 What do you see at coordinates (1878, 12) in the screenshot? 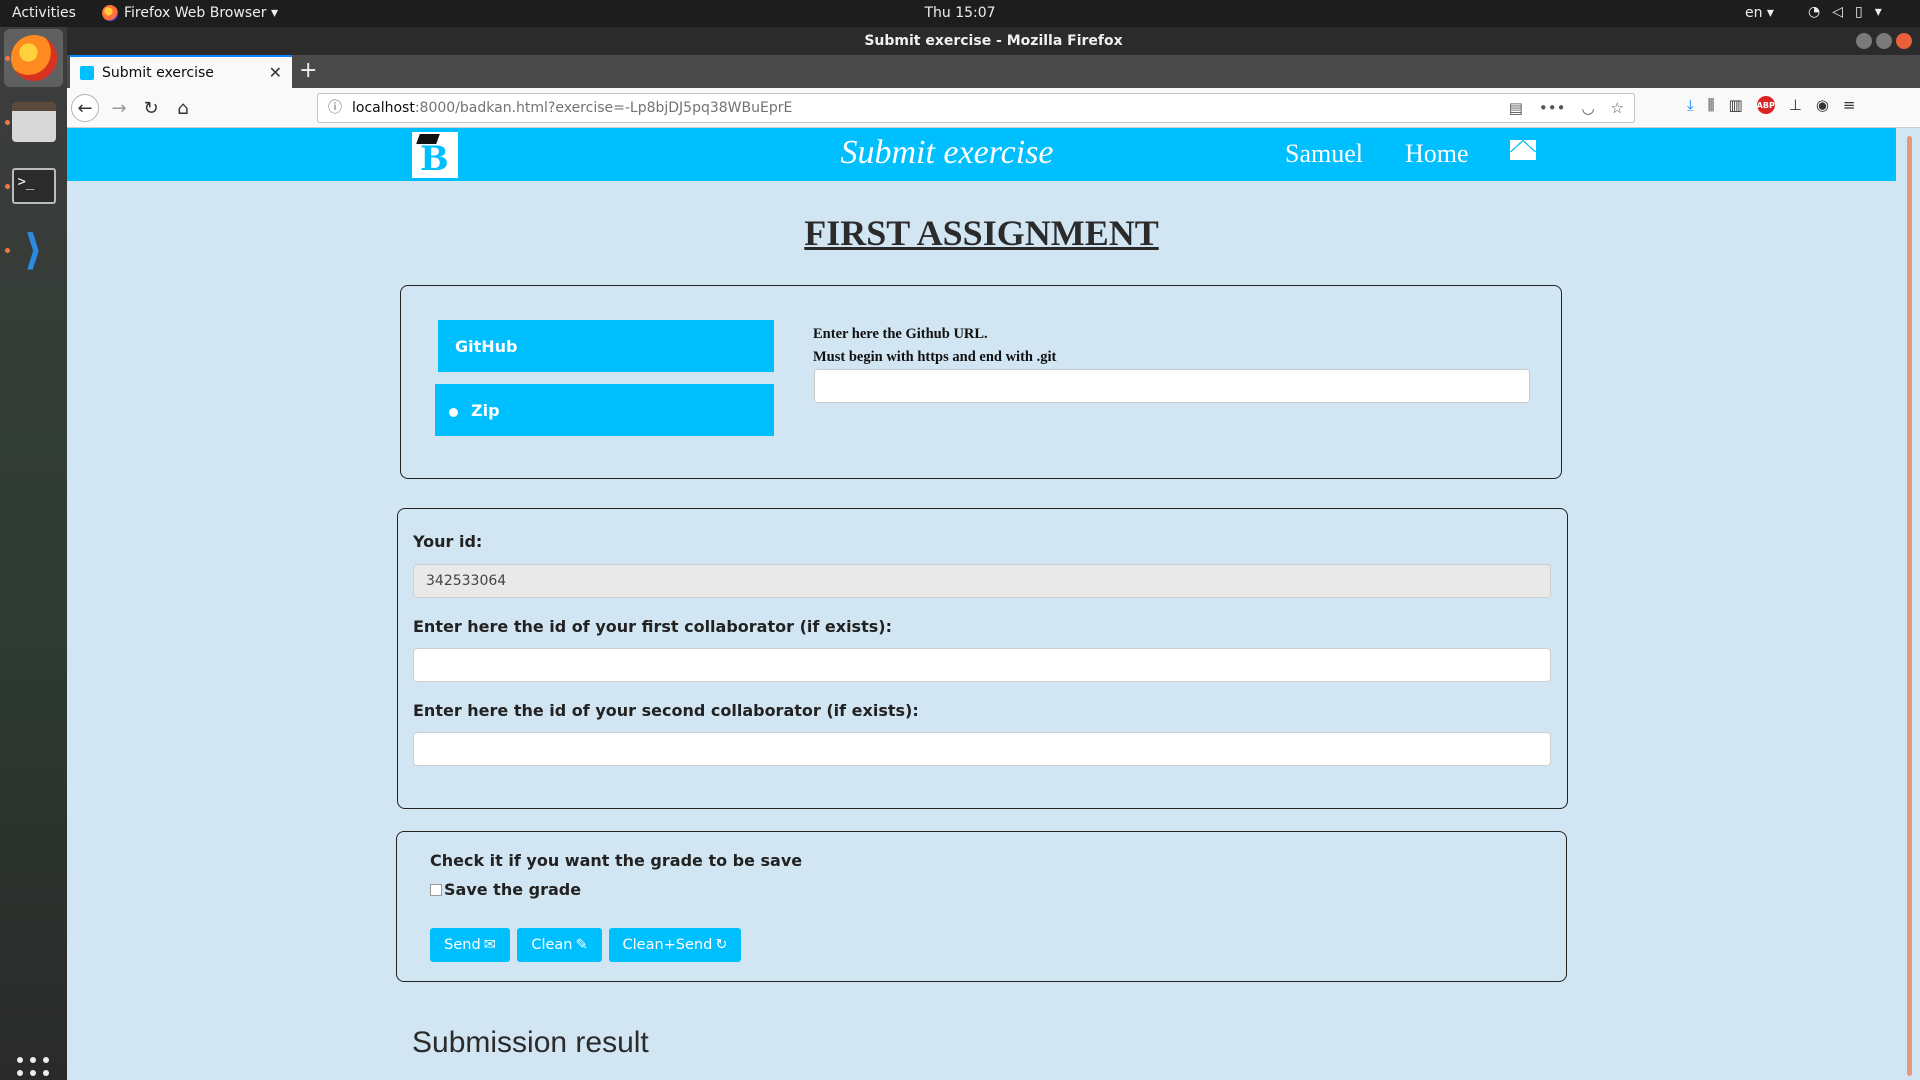
I see `chevron-down-icon: ▾` at bounding box center [1878, 12].